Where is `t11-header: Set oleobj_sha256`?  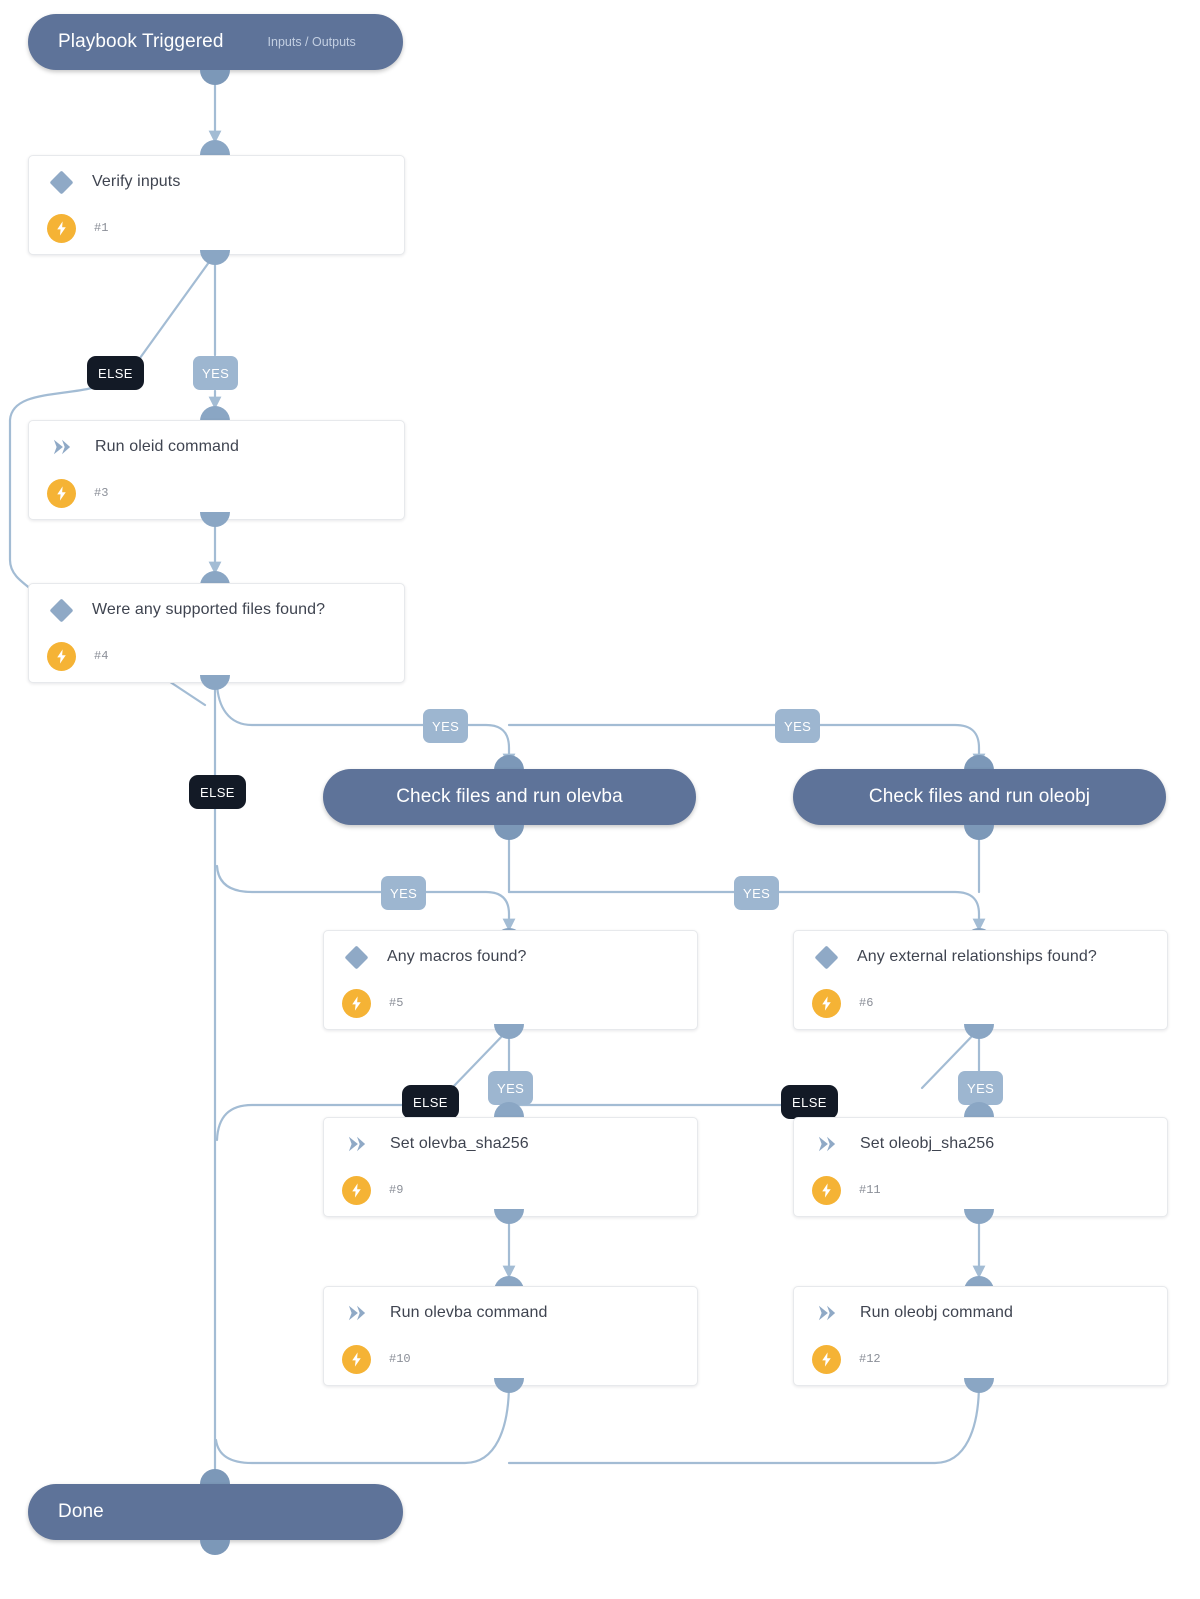
t11-header: Set oleobj_sha256 is located at coordinates (980, 1144).